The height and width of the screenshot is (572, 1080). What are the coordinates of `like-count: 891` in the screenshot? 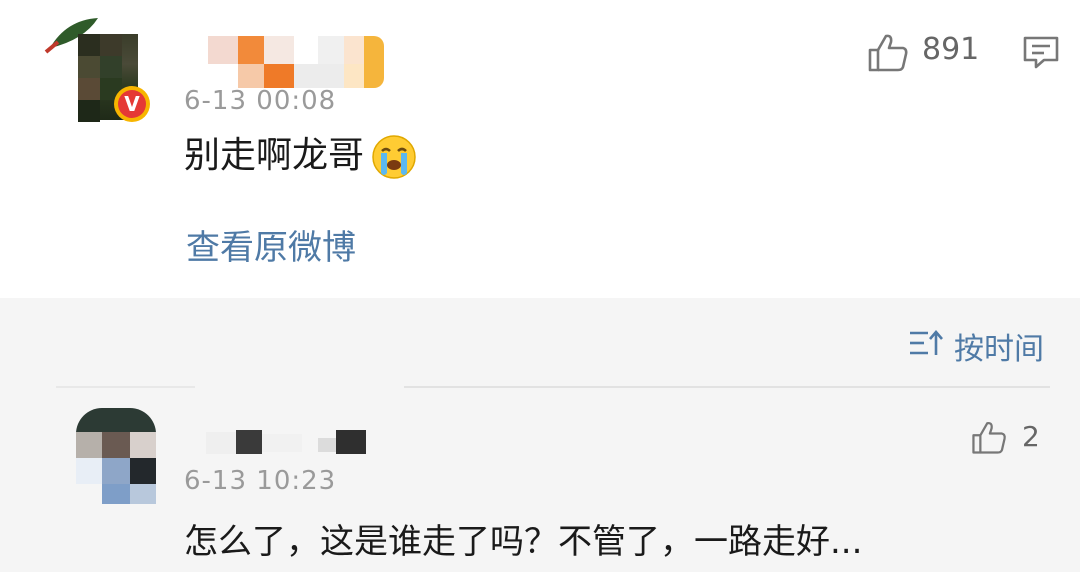 It's located at (951, 49).